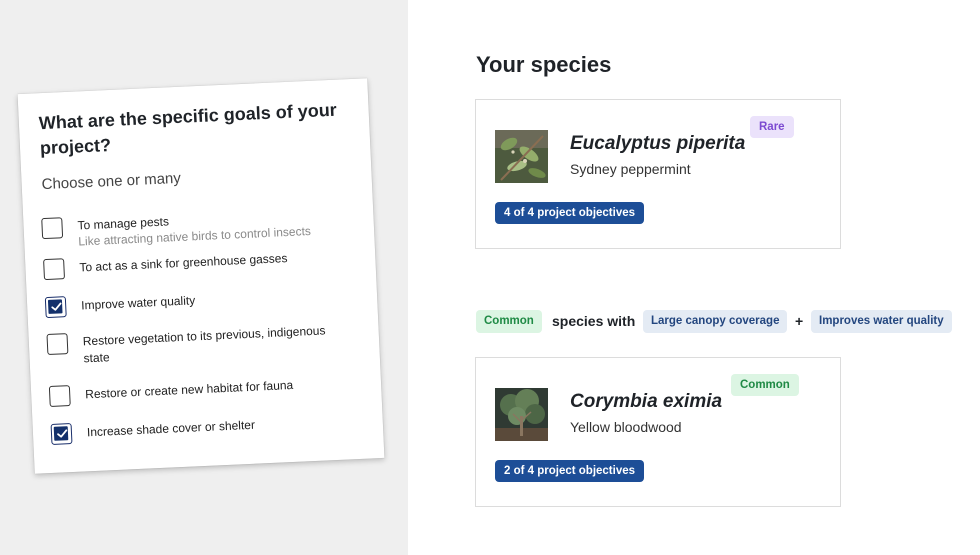 The width and height of the screenshot is (980, 555). I want to click on checkbox-restore-vegetation, so click(57, 344).